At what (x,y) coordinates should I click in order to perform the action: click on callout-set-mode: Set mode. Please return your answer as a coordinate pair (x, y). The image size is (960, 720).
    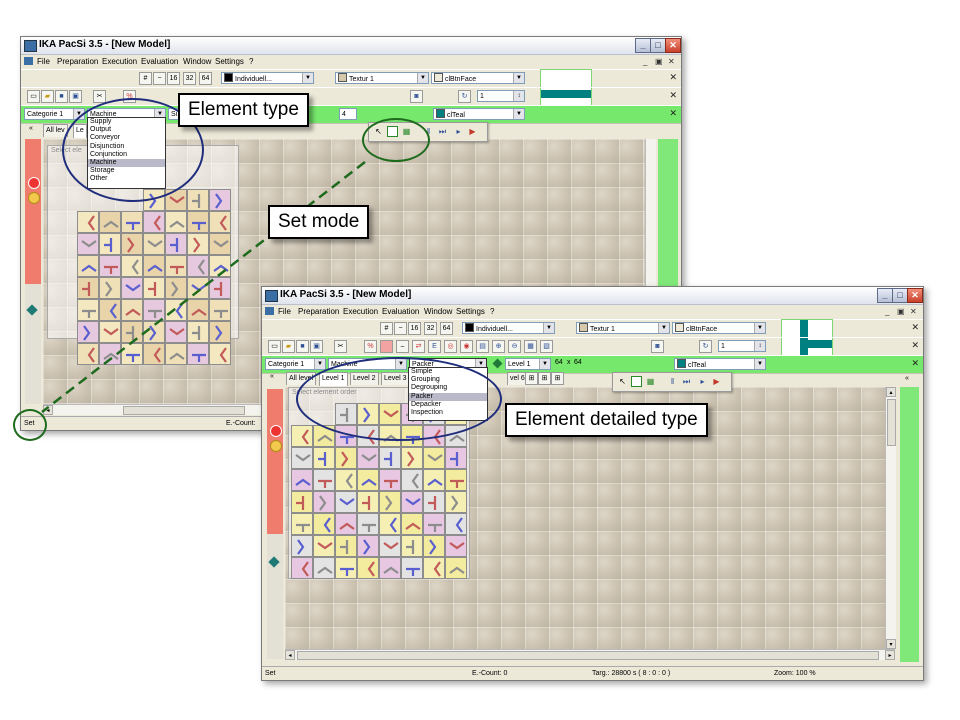
    Looking at the image, I should click on (319, 222).